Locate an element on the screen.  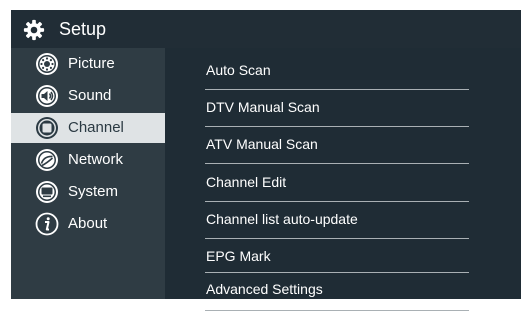
sidebar-item-channel: Channel is located at coordinates (88, 128).